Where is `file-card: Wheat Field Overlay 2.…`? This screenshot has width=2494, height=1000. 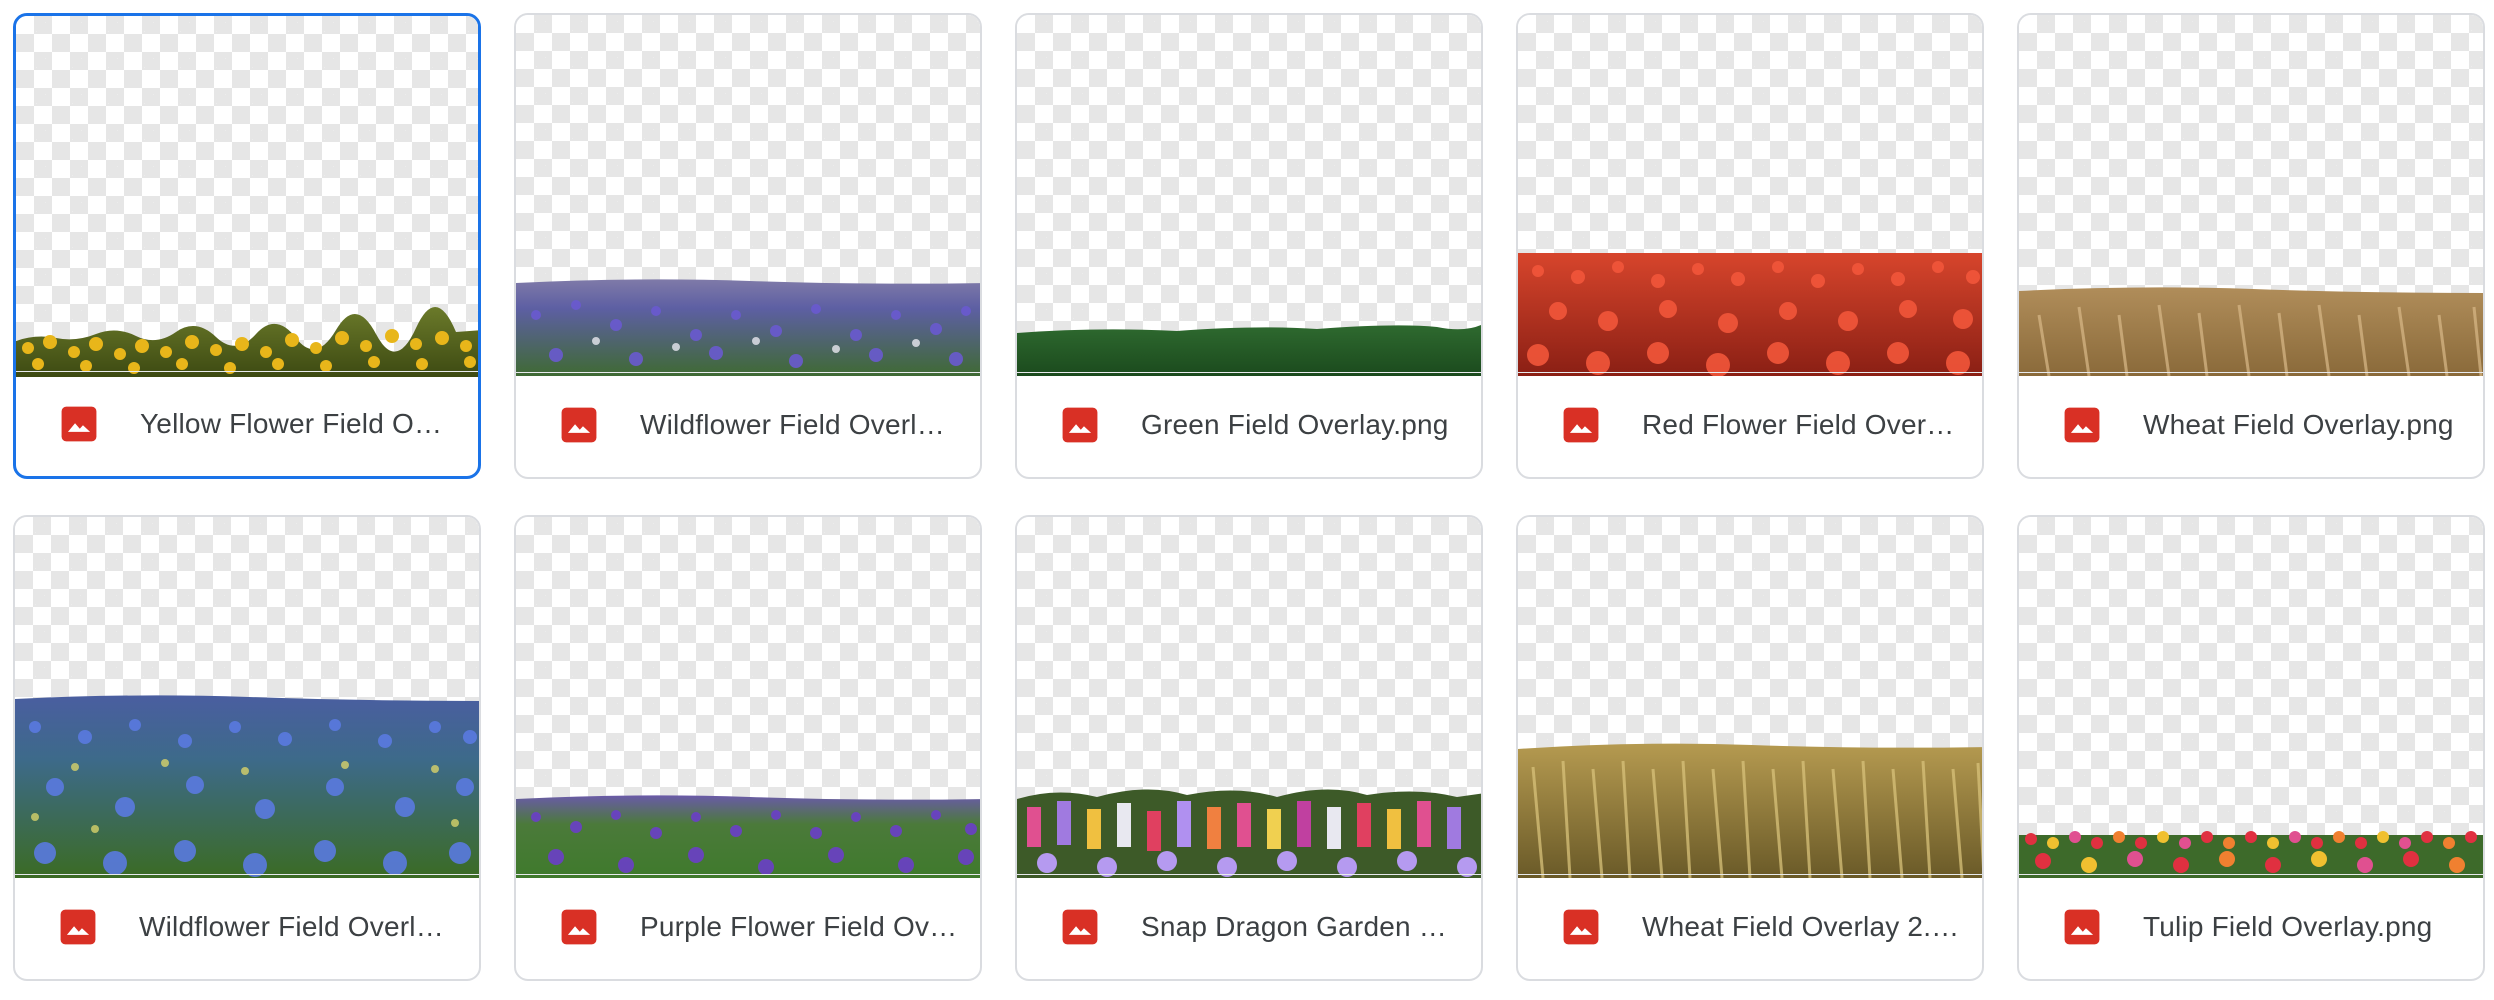 file-card: Wheat Field Overlay 2.… is located at coordinates (1750, 748).